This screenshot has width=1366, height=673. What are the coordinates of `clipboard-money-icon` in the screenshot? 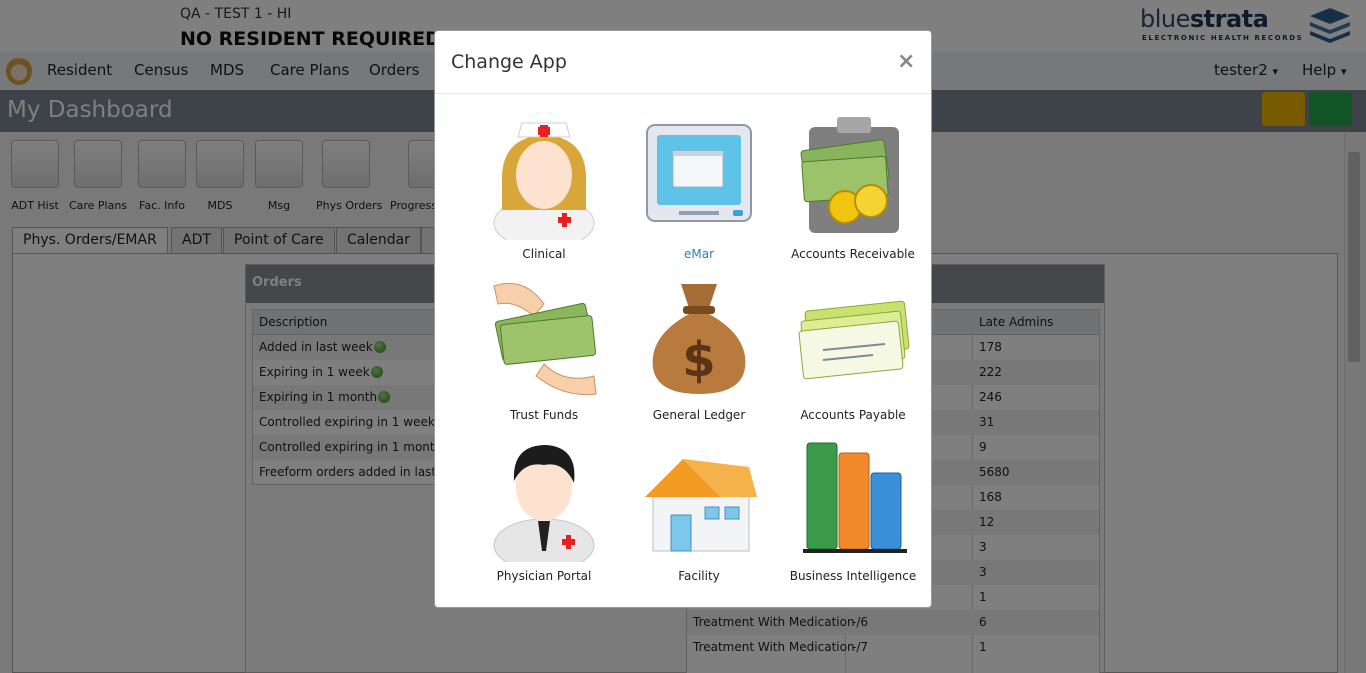 It's located at (849, 175).